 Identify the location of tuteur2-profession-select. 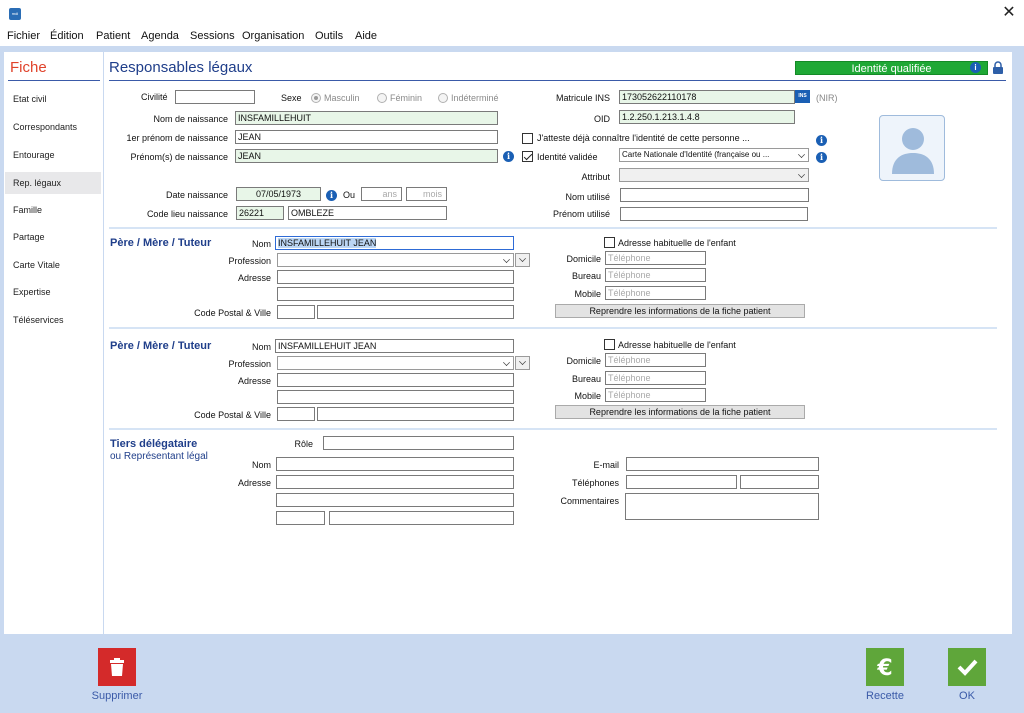
(395, 363).